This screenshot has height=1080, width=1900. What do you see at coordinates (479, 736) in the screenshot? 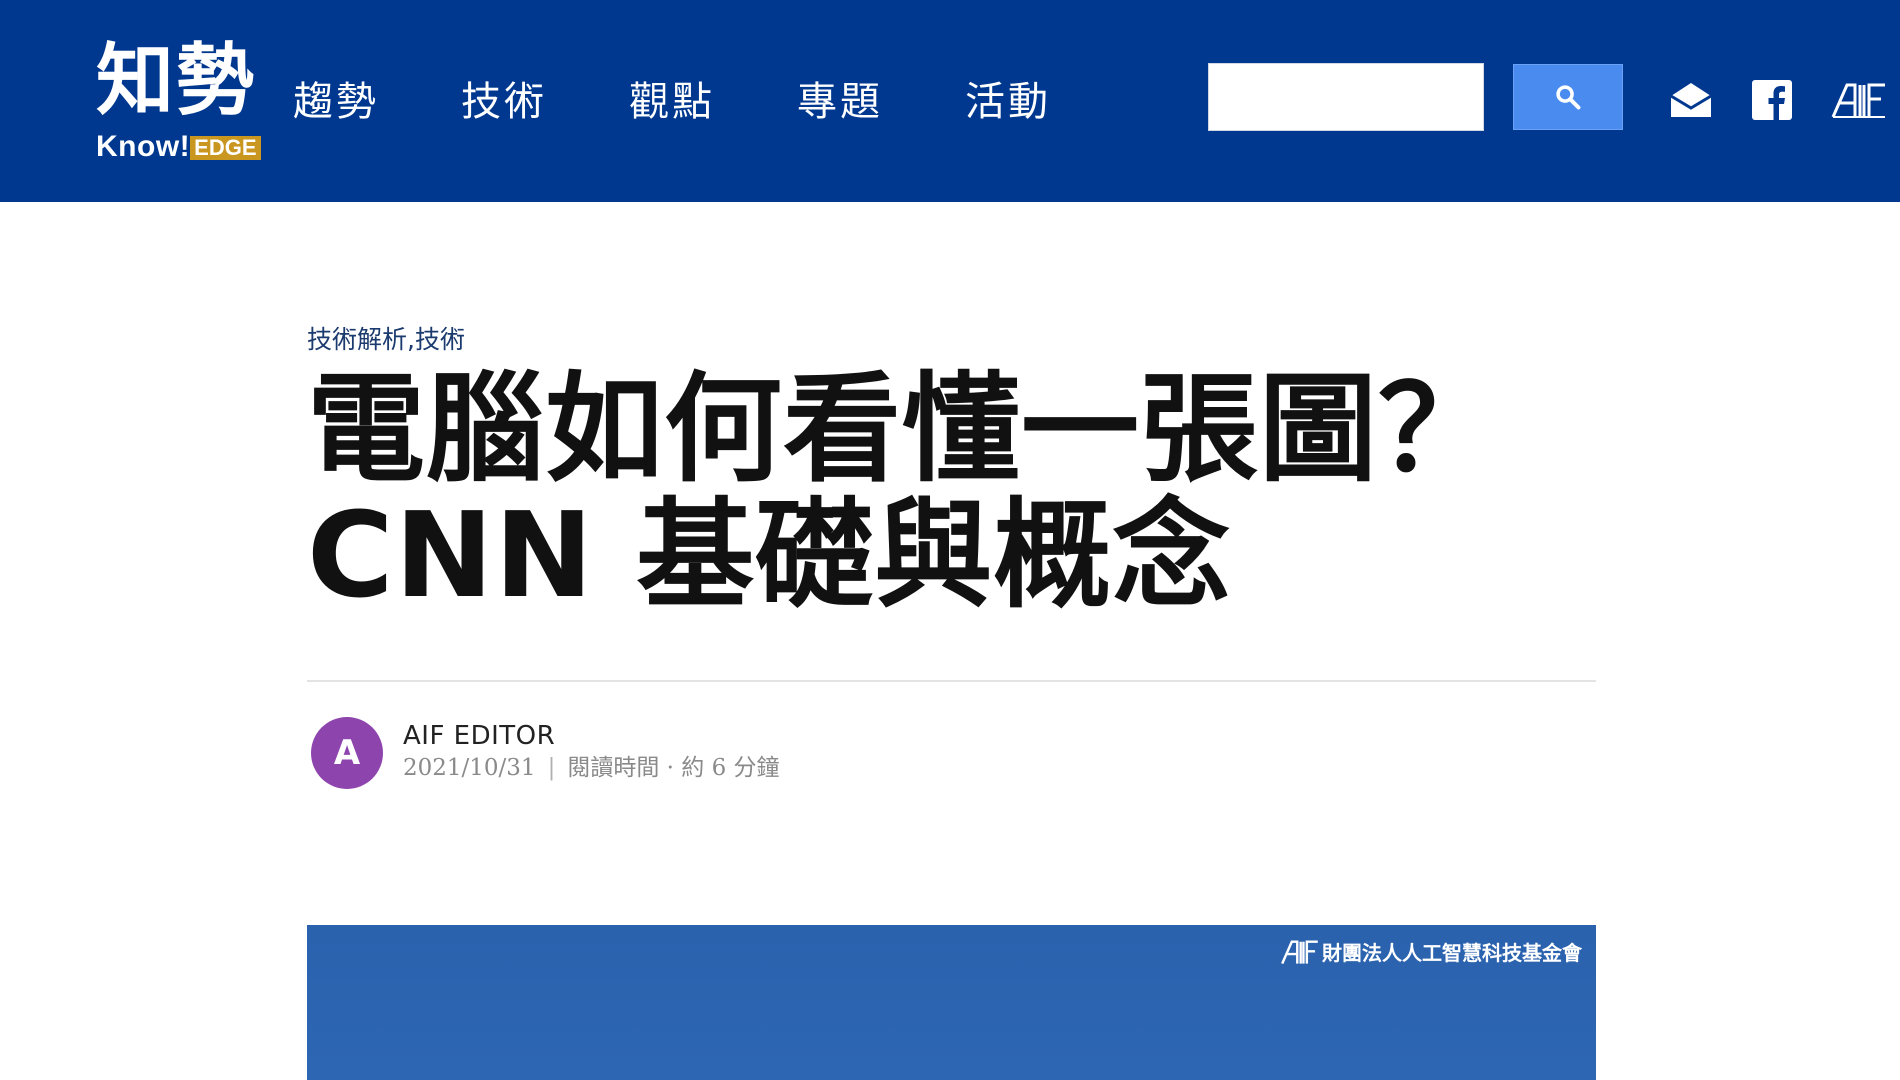
I see `author-name: AIF EDITOR` at bounding box center [479, 736].